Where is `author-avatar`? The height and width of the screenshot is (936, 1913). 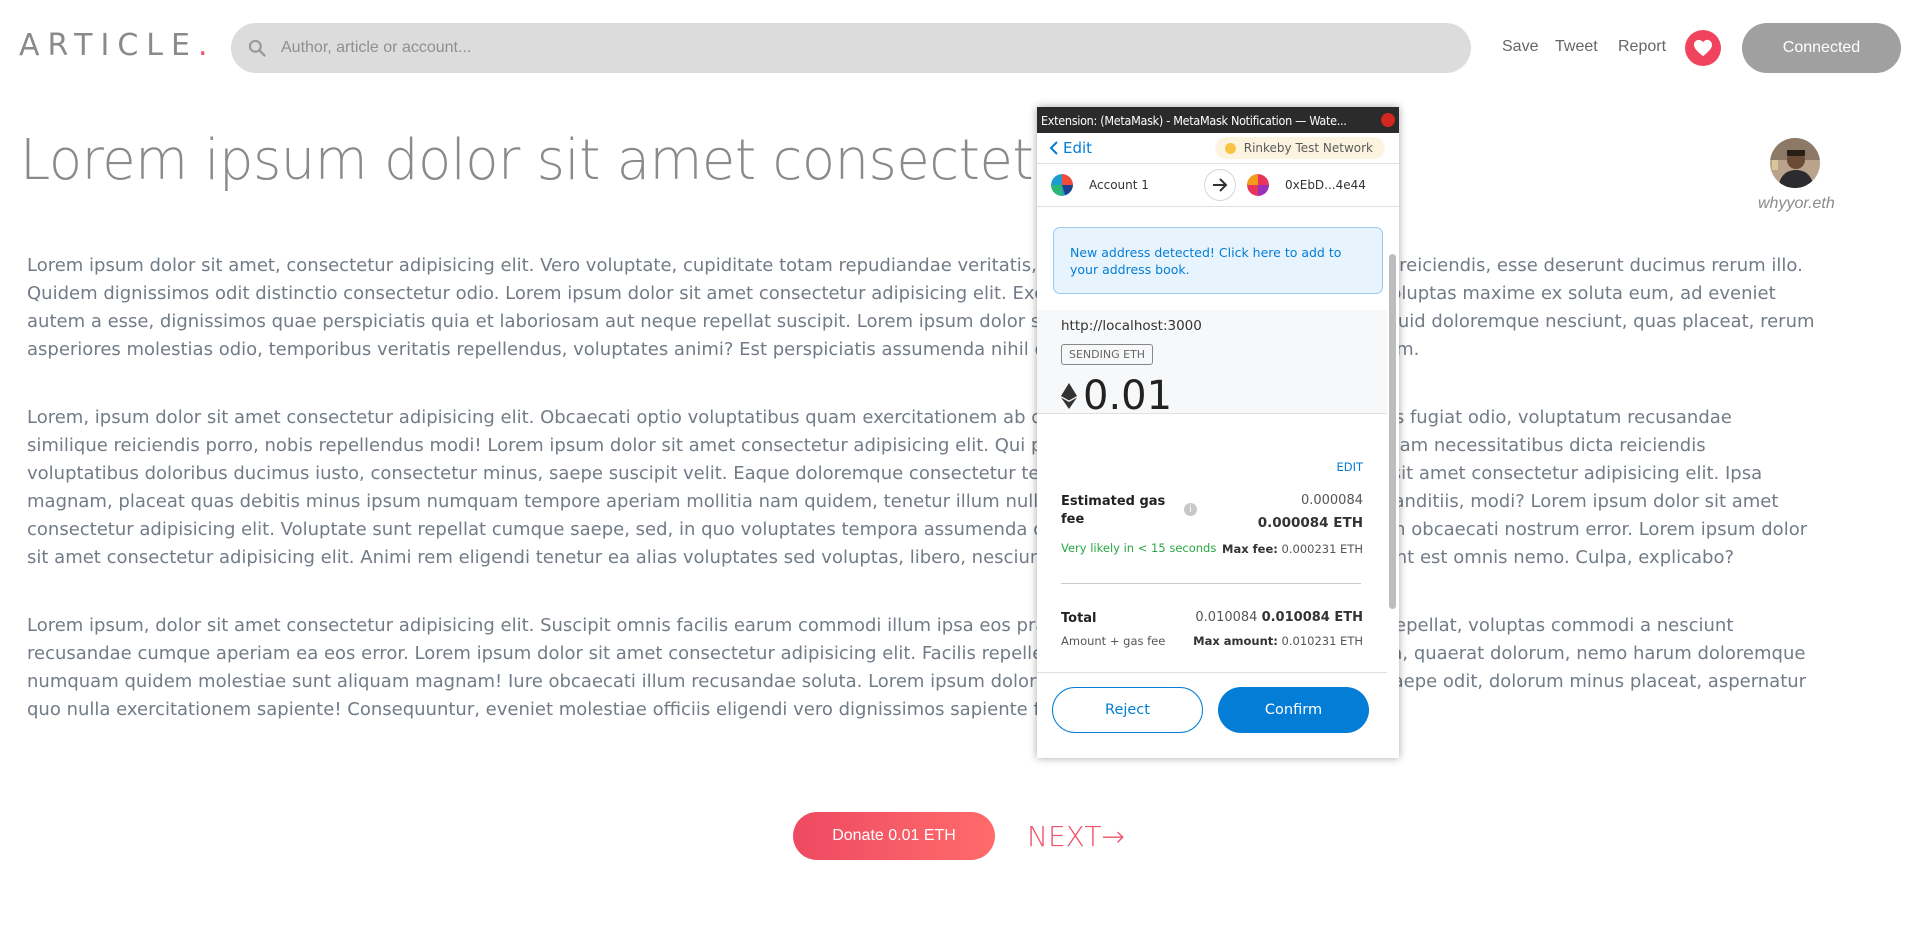 author-avatar is located at coordinates (1795, 163).